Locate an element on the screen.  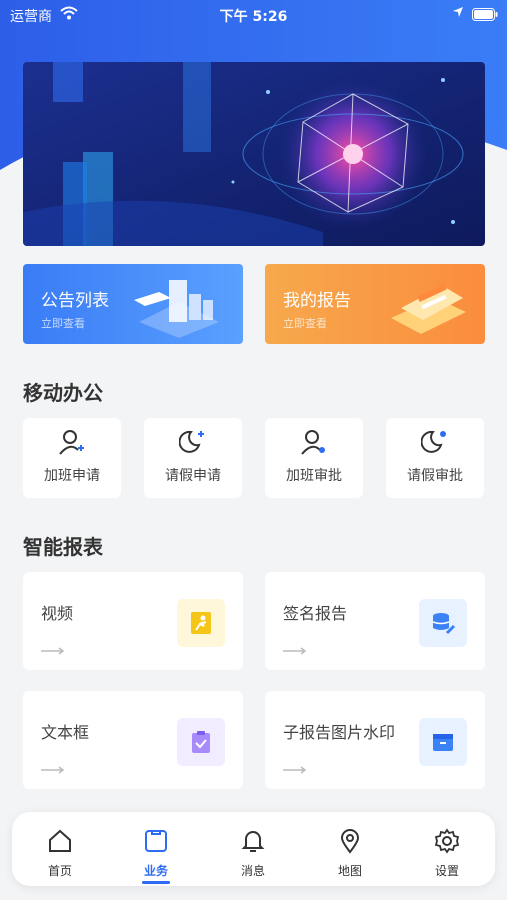
my-report-card: 我的报告 立即查看 is located at coordinates (375, 304).